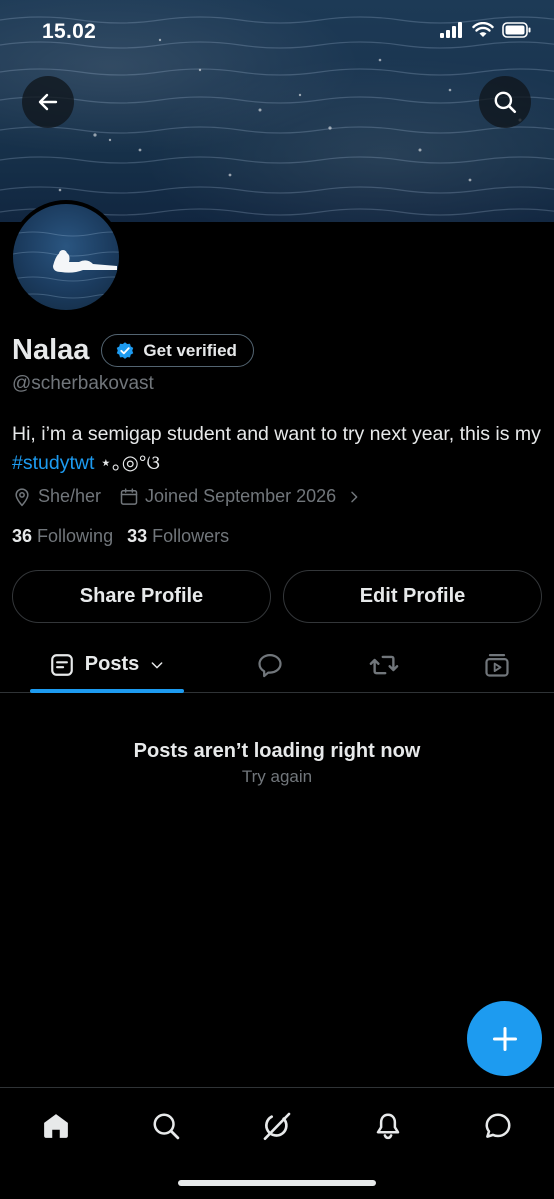 The width and height of the screenshot is (554, 1199). I want to click on tab-replies, so click(270, 664).